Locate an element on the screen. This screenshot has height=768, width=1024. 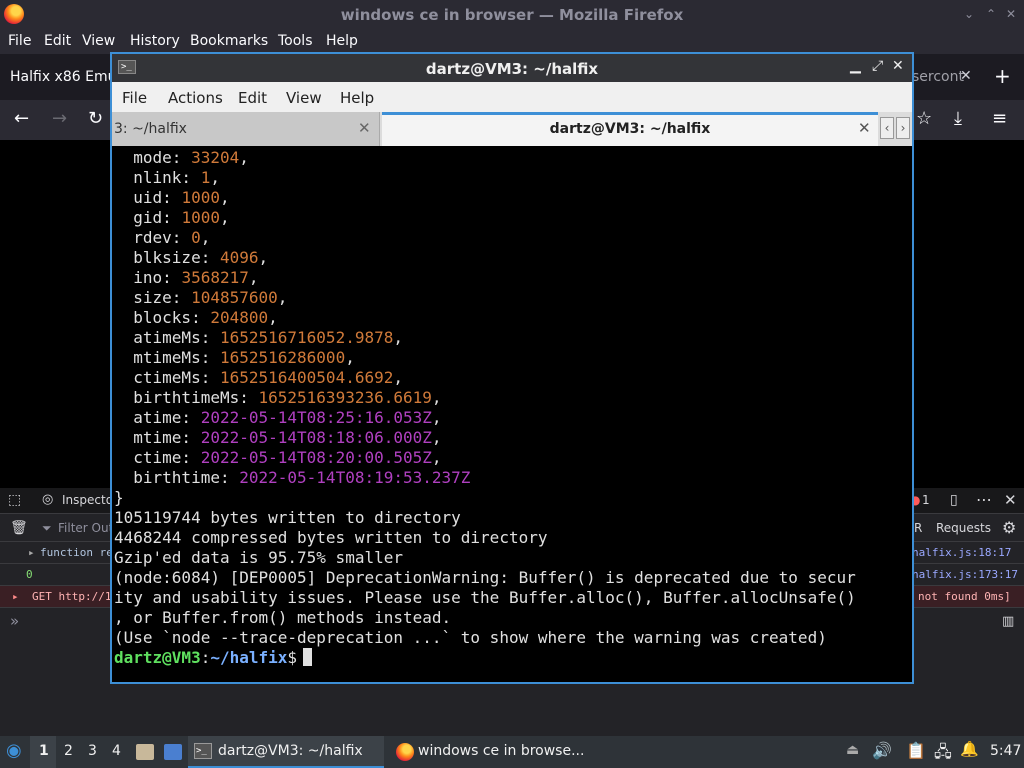
terminal-menu-actions: Actions is located at coordinates (195, 98).